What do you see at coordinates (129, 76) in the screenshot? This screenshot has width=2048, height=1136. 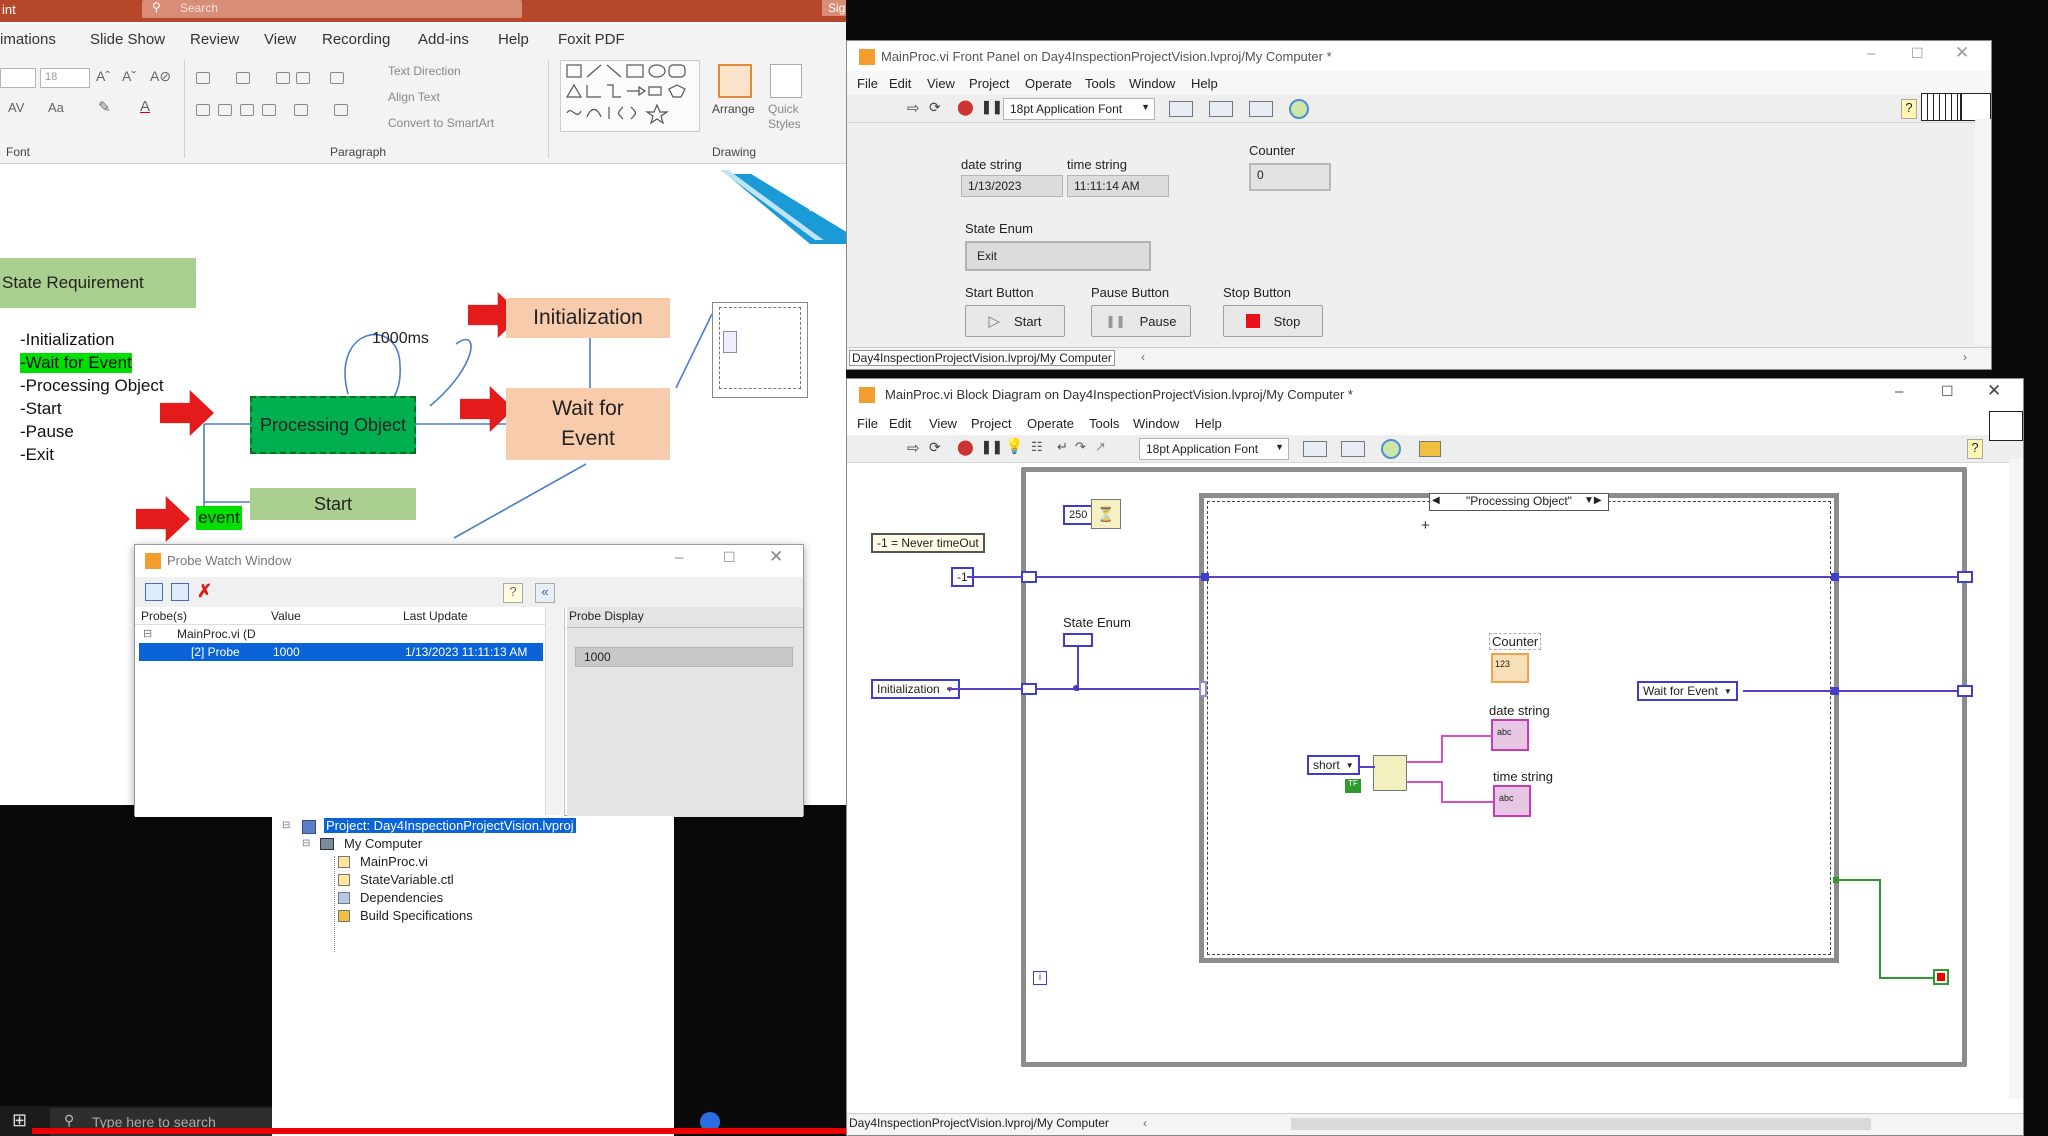 I see `shrink-font-icon: Aˇ` at bounding box center [129, 76].